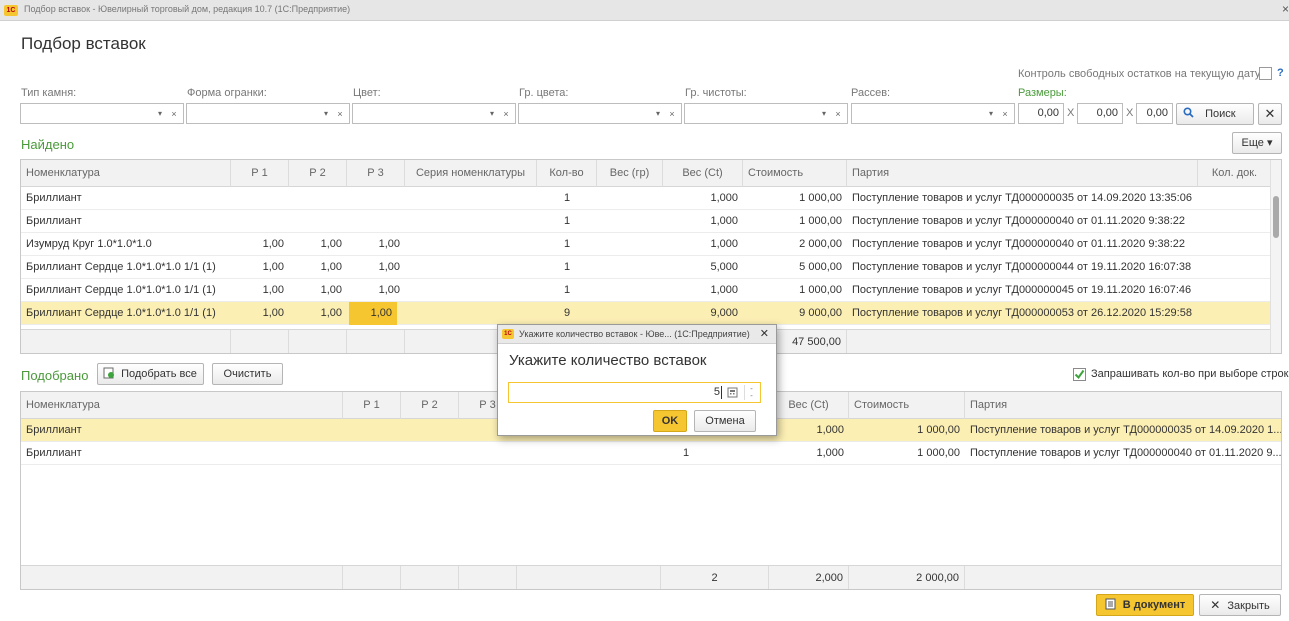 This screenshot has height=621, width=1289. I want to click on size3-input: 0,00, so click(1154, 113).